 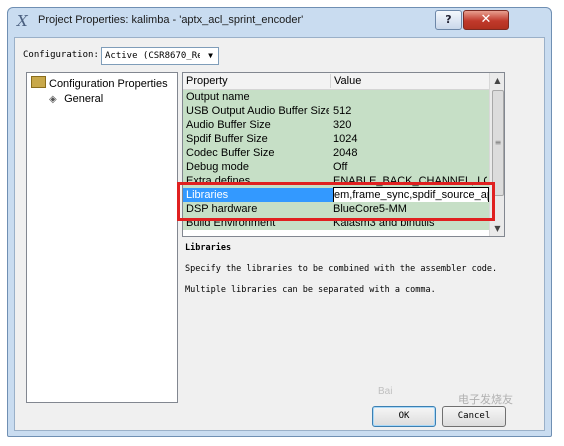 What do you see at coordinates (410, 167) in the screenshot?
I see `property-value: Off` at bounding box center [410, 167].